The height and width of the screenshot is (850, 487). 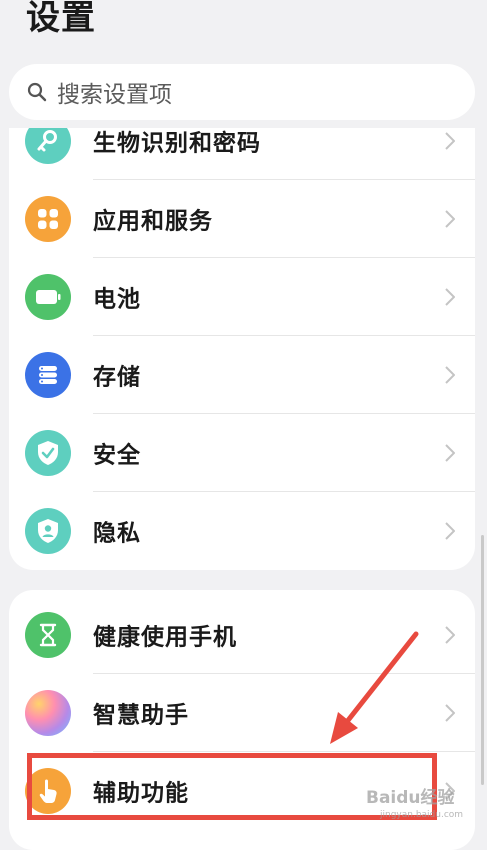 I want to click on apps-grid-icon, so click(x=48, y=219).